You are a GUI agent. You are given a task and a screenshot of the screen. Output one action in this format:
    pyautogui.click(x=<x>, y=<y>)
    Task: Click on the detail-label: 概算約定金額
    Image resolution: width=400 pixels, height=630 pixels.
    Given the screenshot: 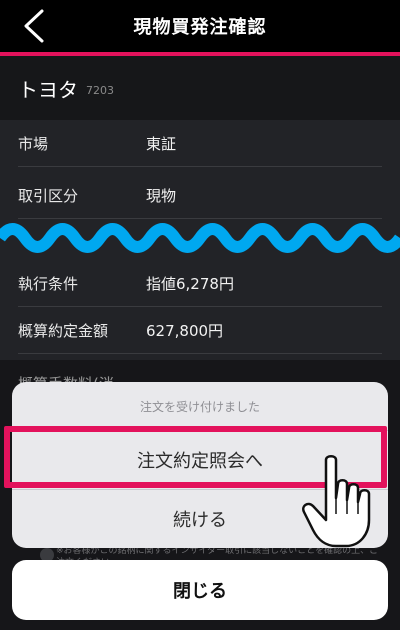 What is the action you would take?
    pyautogui.click(x=63, y=330)
    